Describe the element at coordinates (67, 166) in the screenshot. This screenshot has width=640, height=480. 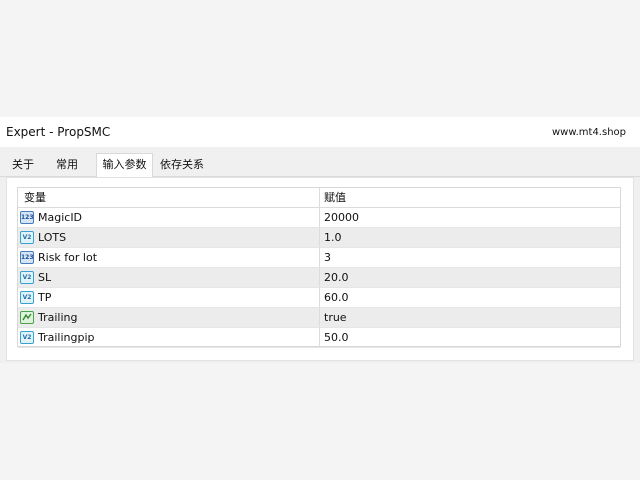
I see `tab-common: 常用` at that location.